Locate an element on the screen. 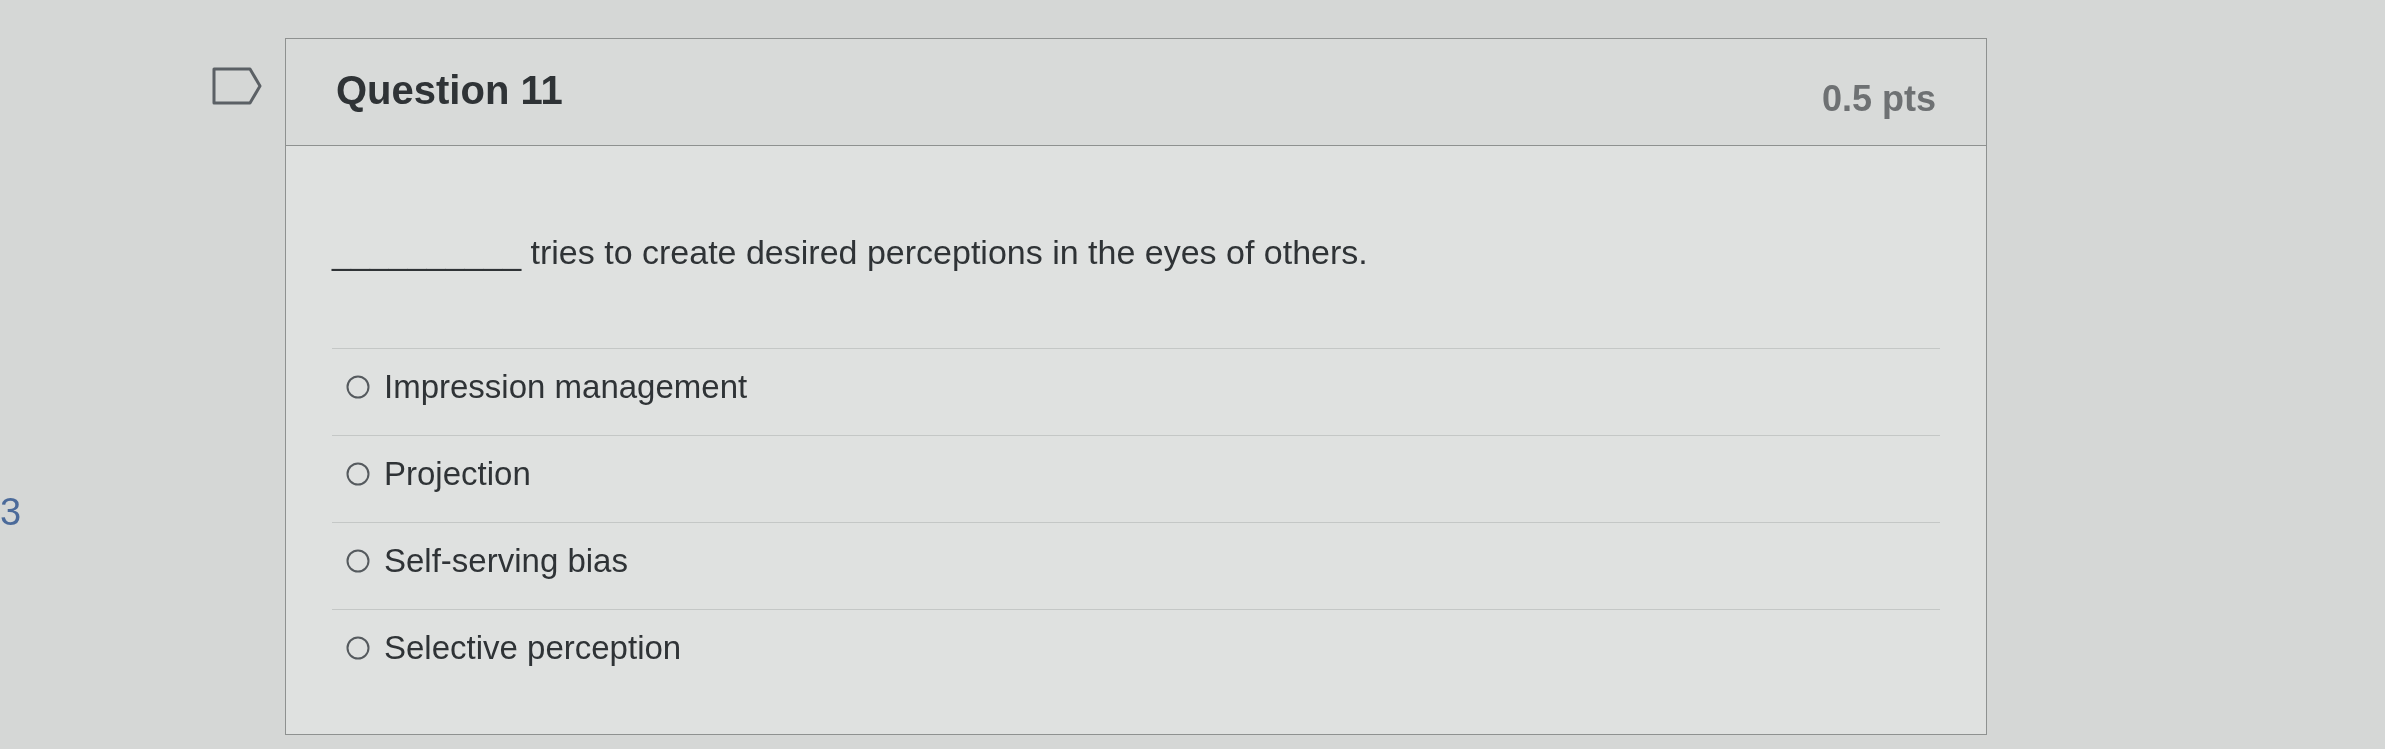  margin-text: 3 is located at coordinates (11, 512).